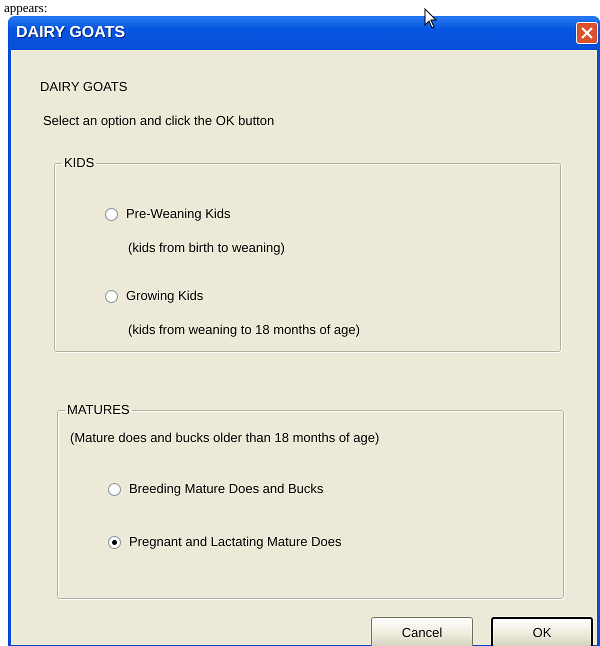  Describe the element at coordinates (235, 542) in the screenshot. I see `option-label: Pregnant and Lactating Mature Does` at that location.